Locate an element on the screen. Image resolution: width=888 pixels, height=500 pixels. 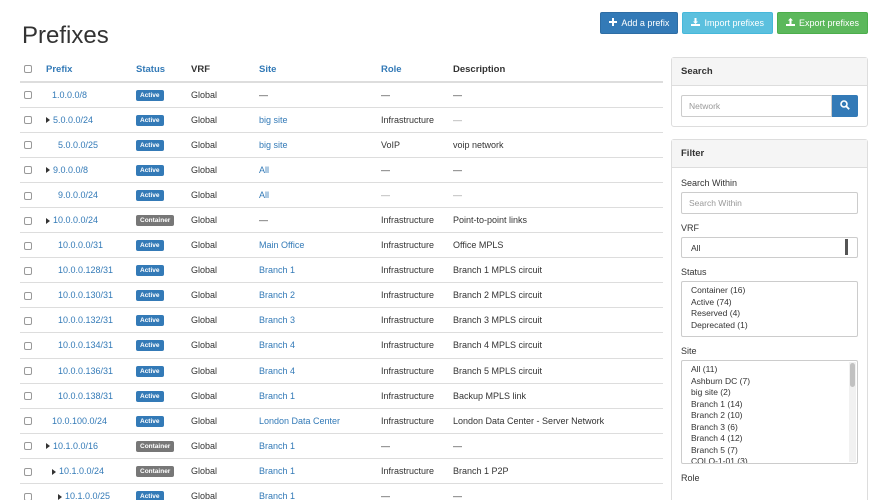
column-header-status: Status is located at coordinates (159, 70).